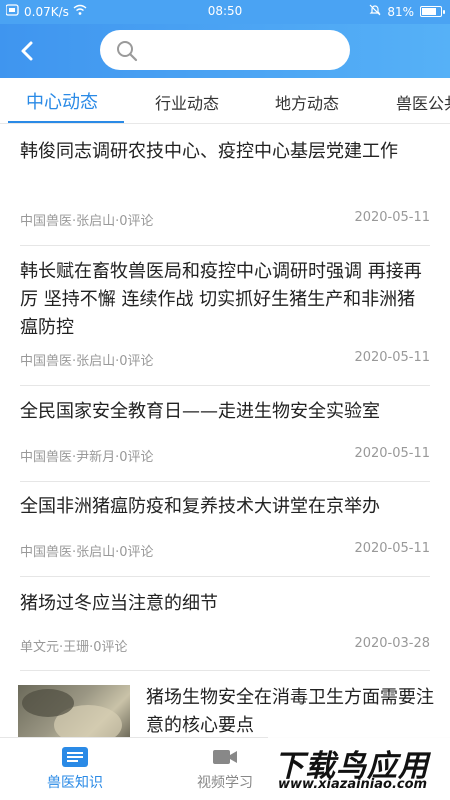  What do you see at coordinates (423, 102) in the screenshot?
I see `tab-vet-public: 兽医公共` at bounding box center [423, 102].